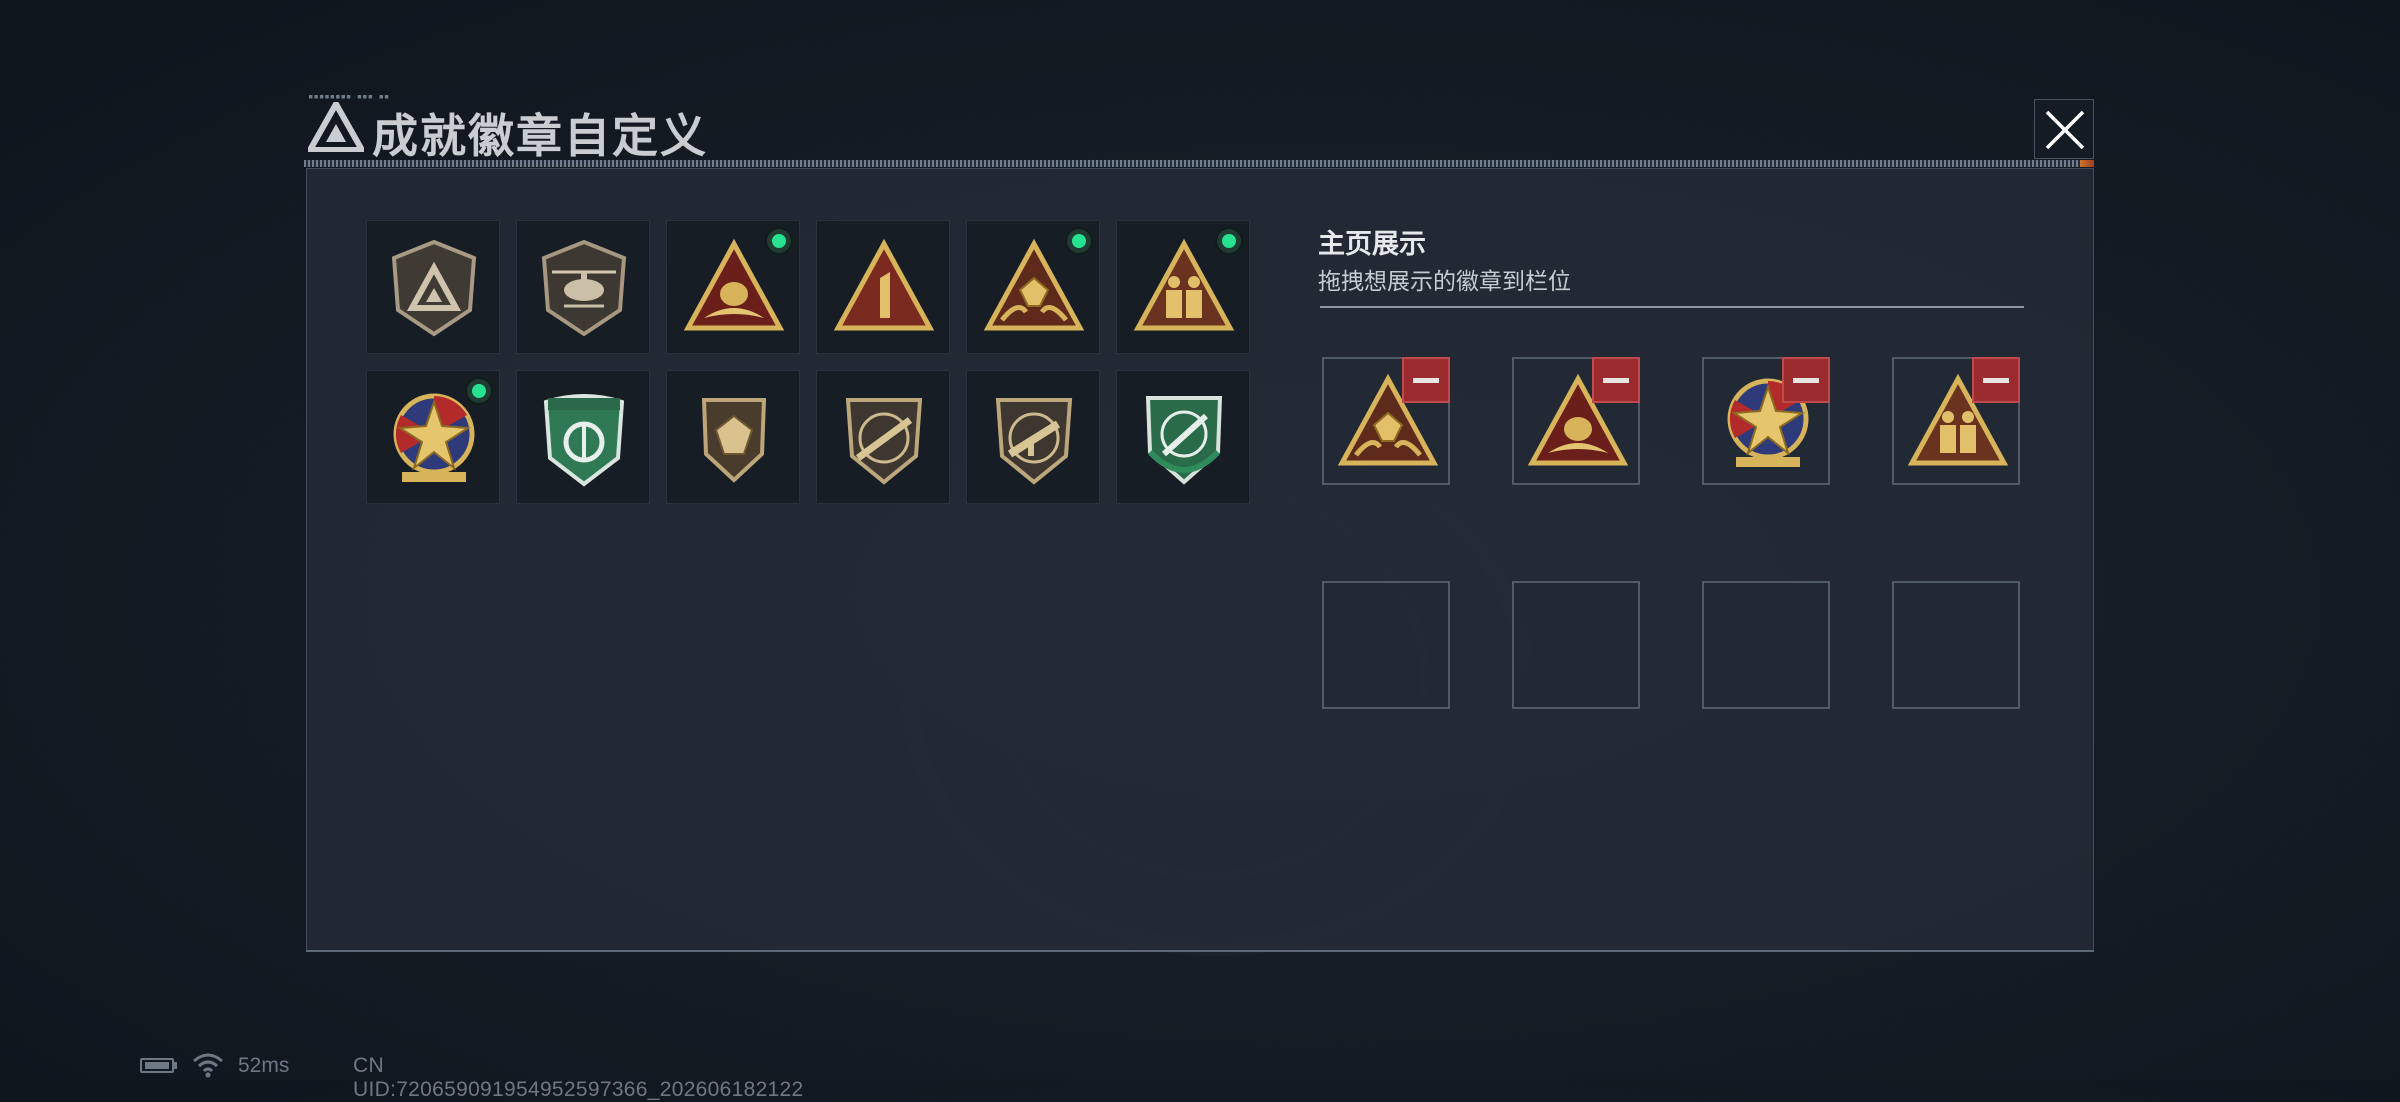 The height and width of the screenshot is (1102, 2400). Describe the element at coordinates (1198, 130) in the screenshot. I see `dialog-header: ▪▪▪▪▪▪▪▪ ▪▪▪ ▪▪ 成就徽章自定义` at that location.